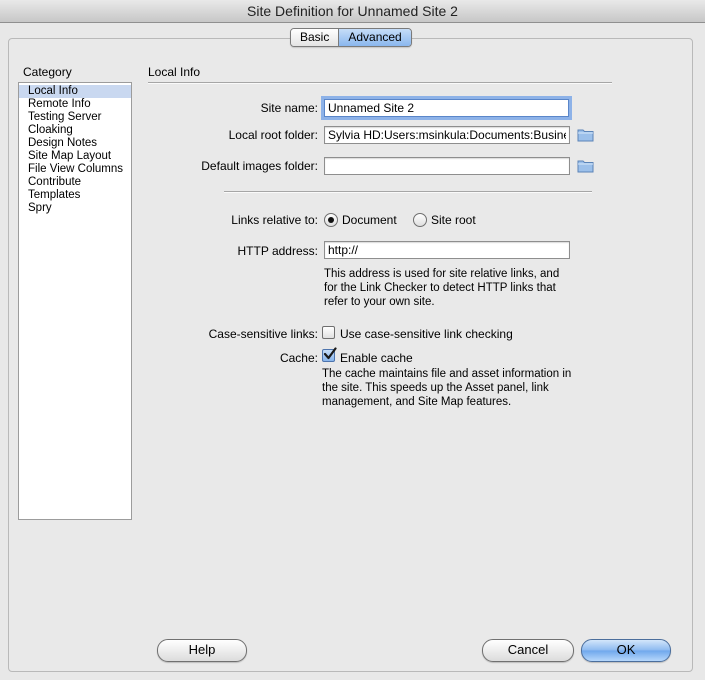  Describe the element at coordinates (289, 108) in the screenshot. I see `site-name-label: Site name:` at that location.